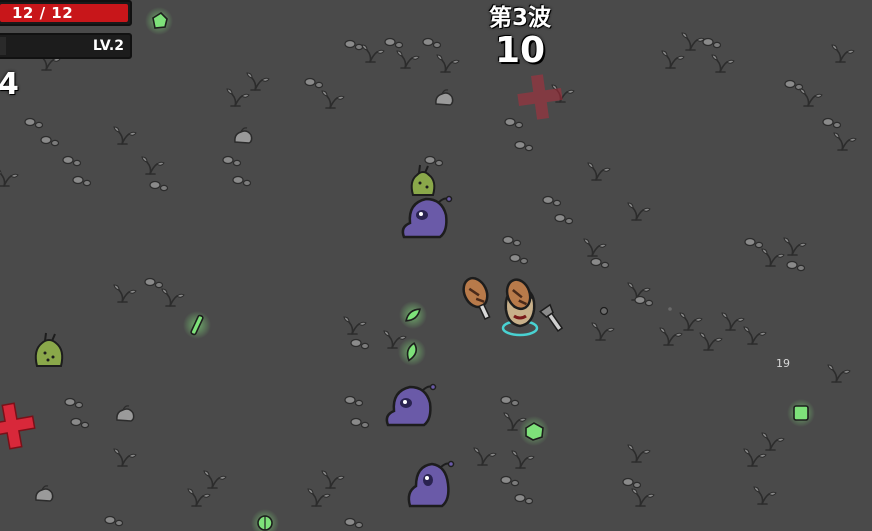 The image size is (872, 531). Describe the element at coordinates (520, 50) in the screenshot. I see `wave-timer: 10` at that location.